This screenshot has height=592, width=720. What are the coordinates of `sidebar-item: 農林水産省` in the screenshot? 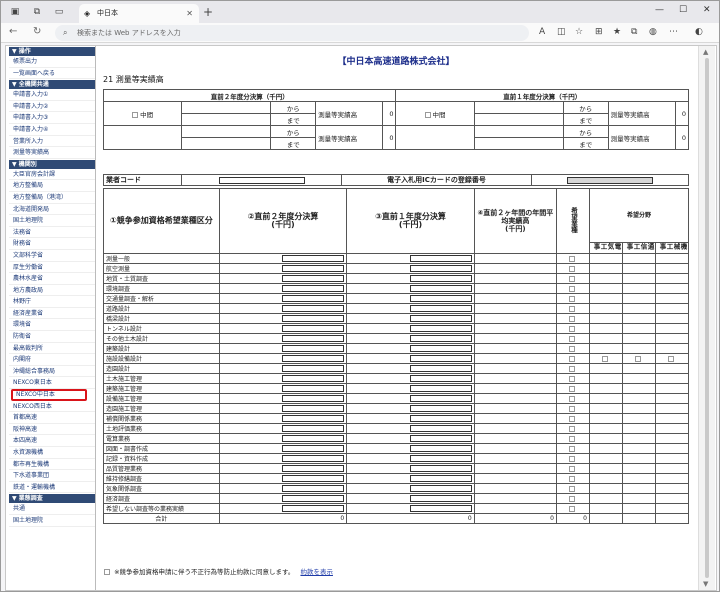 It's located at (52, 279).